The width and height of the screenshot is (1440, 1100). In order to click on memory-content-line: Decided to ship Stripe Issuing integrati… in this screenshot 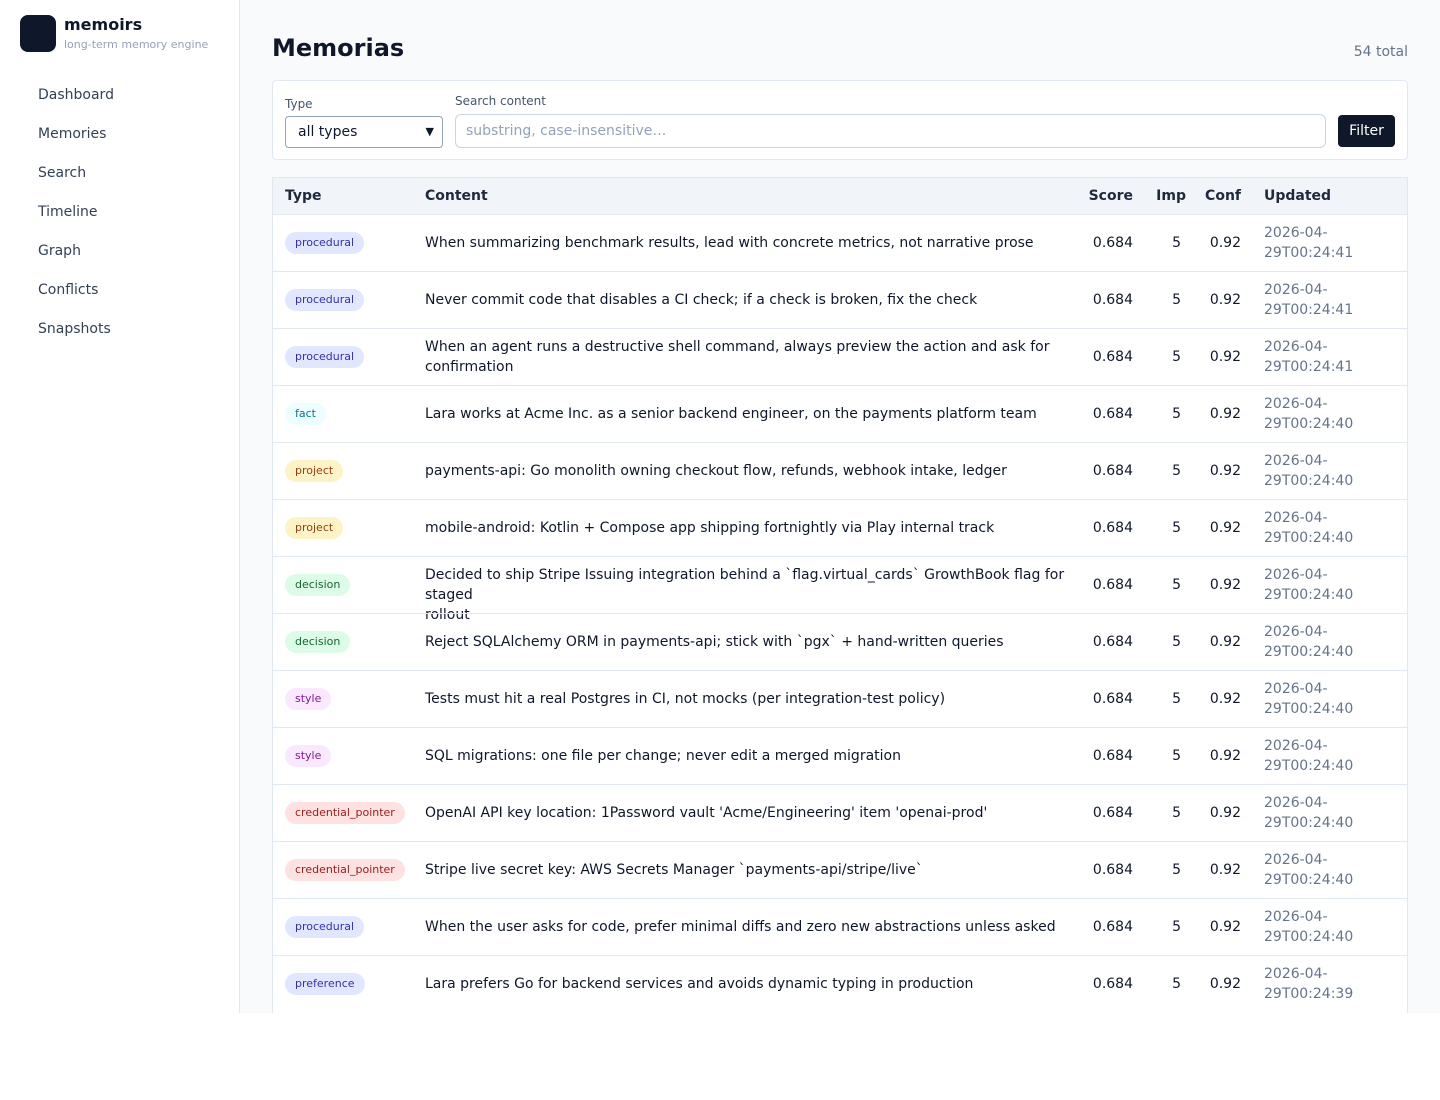, I will do `click(745, 585)`.